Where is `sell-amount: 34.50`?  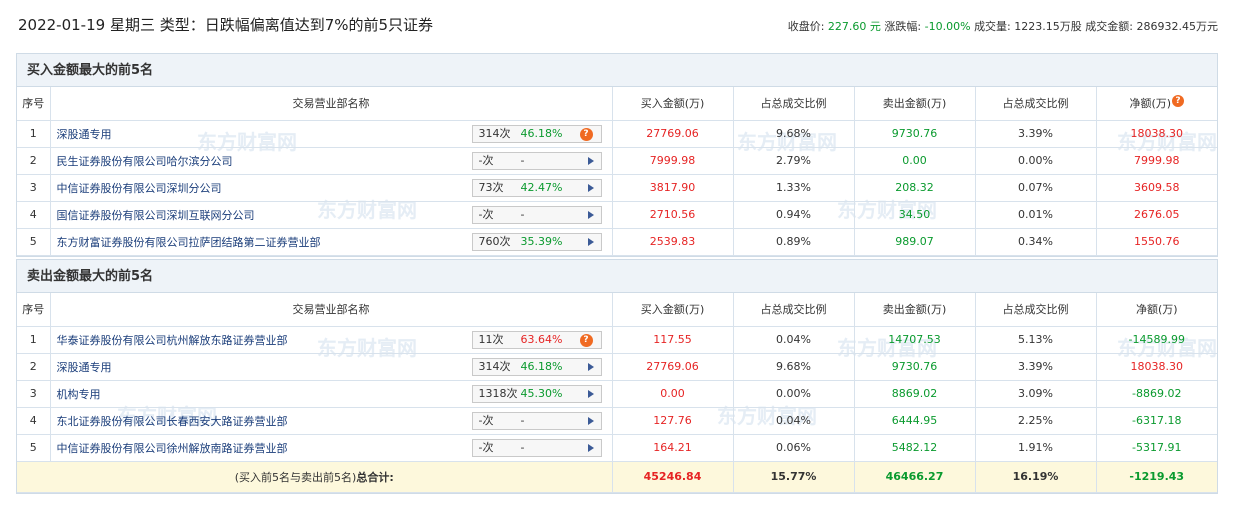
sell-amount: 34.50 is located at coordinates (914, 214).